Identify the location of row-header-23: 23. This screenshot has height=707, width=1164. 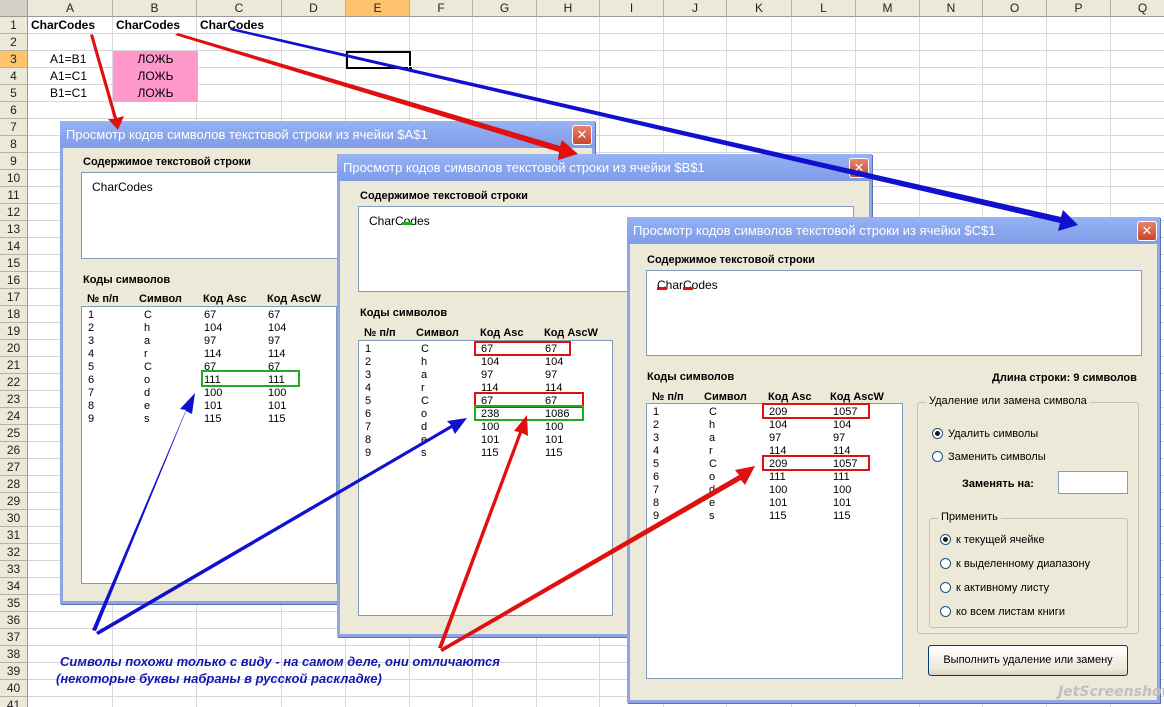
(14, 399).